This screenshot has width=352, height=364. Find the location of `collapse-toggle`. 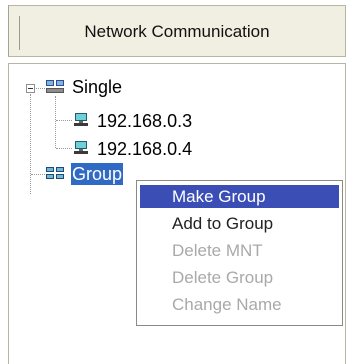

collapse-toggle is located at coordinates (30, 88).